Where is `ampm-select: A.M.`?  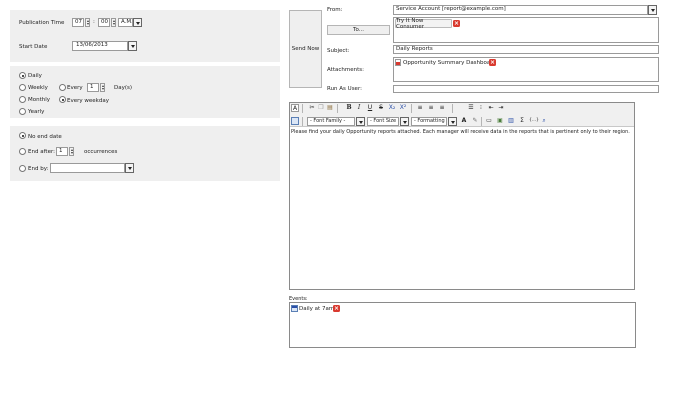
ampm-select: A.M. is located at coordinates (125, 22).